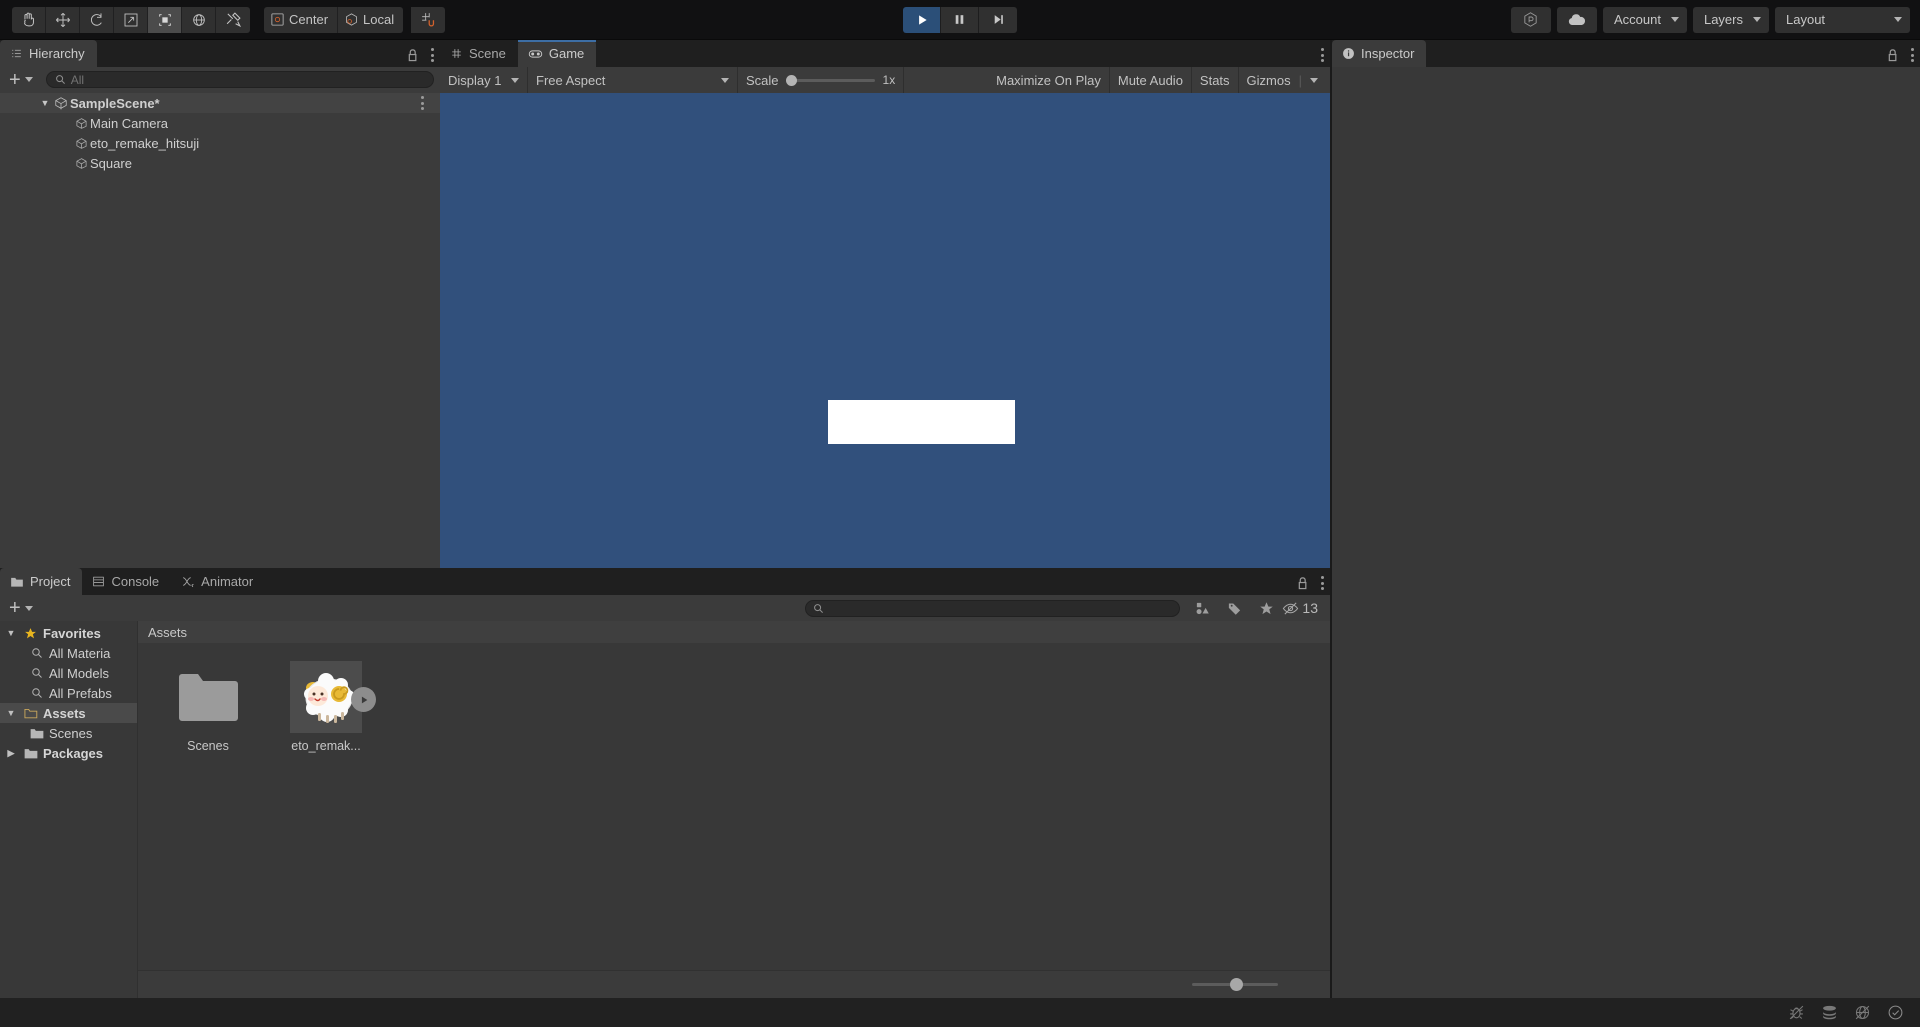  Describe the element at coordinates (422, 103) in the screenshot. I see `scene-menu-icon` at that location.